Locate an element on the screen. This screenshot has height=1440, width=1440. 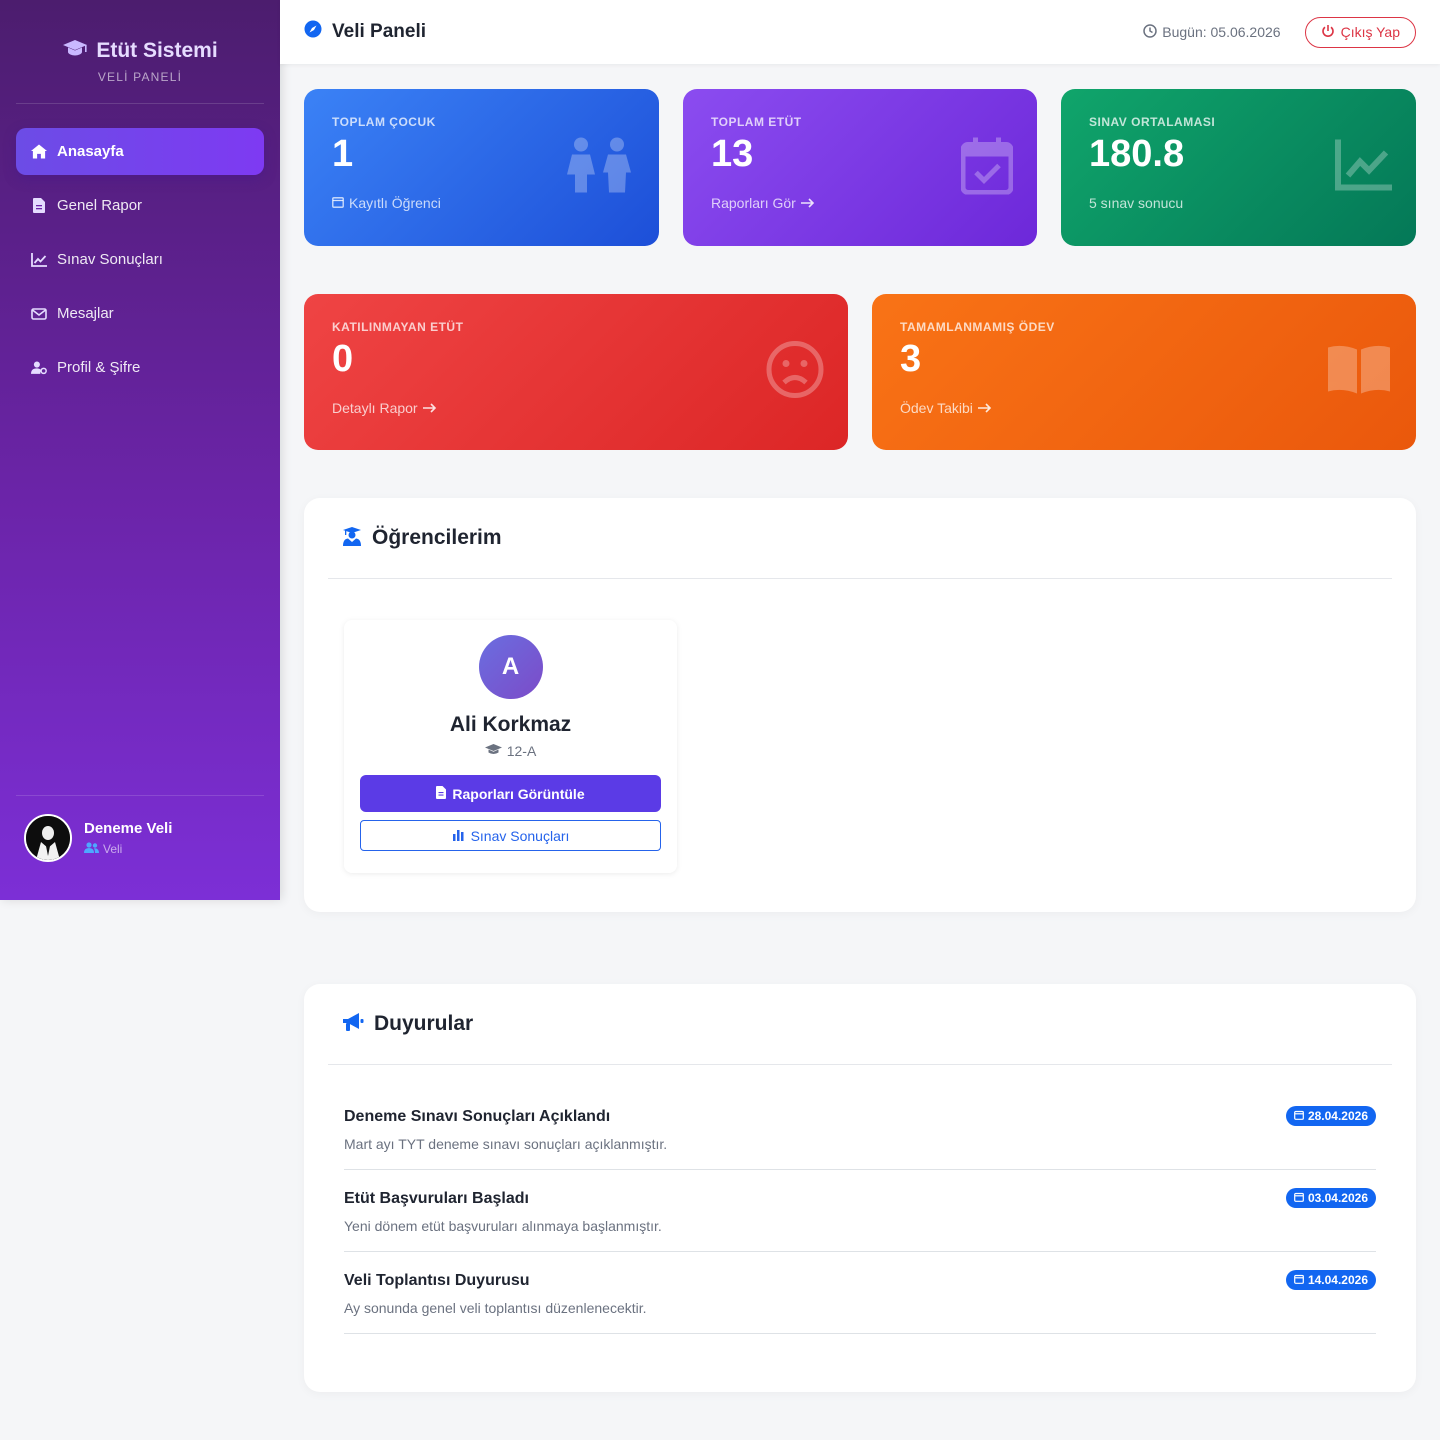
topbar: Veli Paneli Bugün: 05.06.2026 Çıkış Yap is located at coordinates (860, 32).